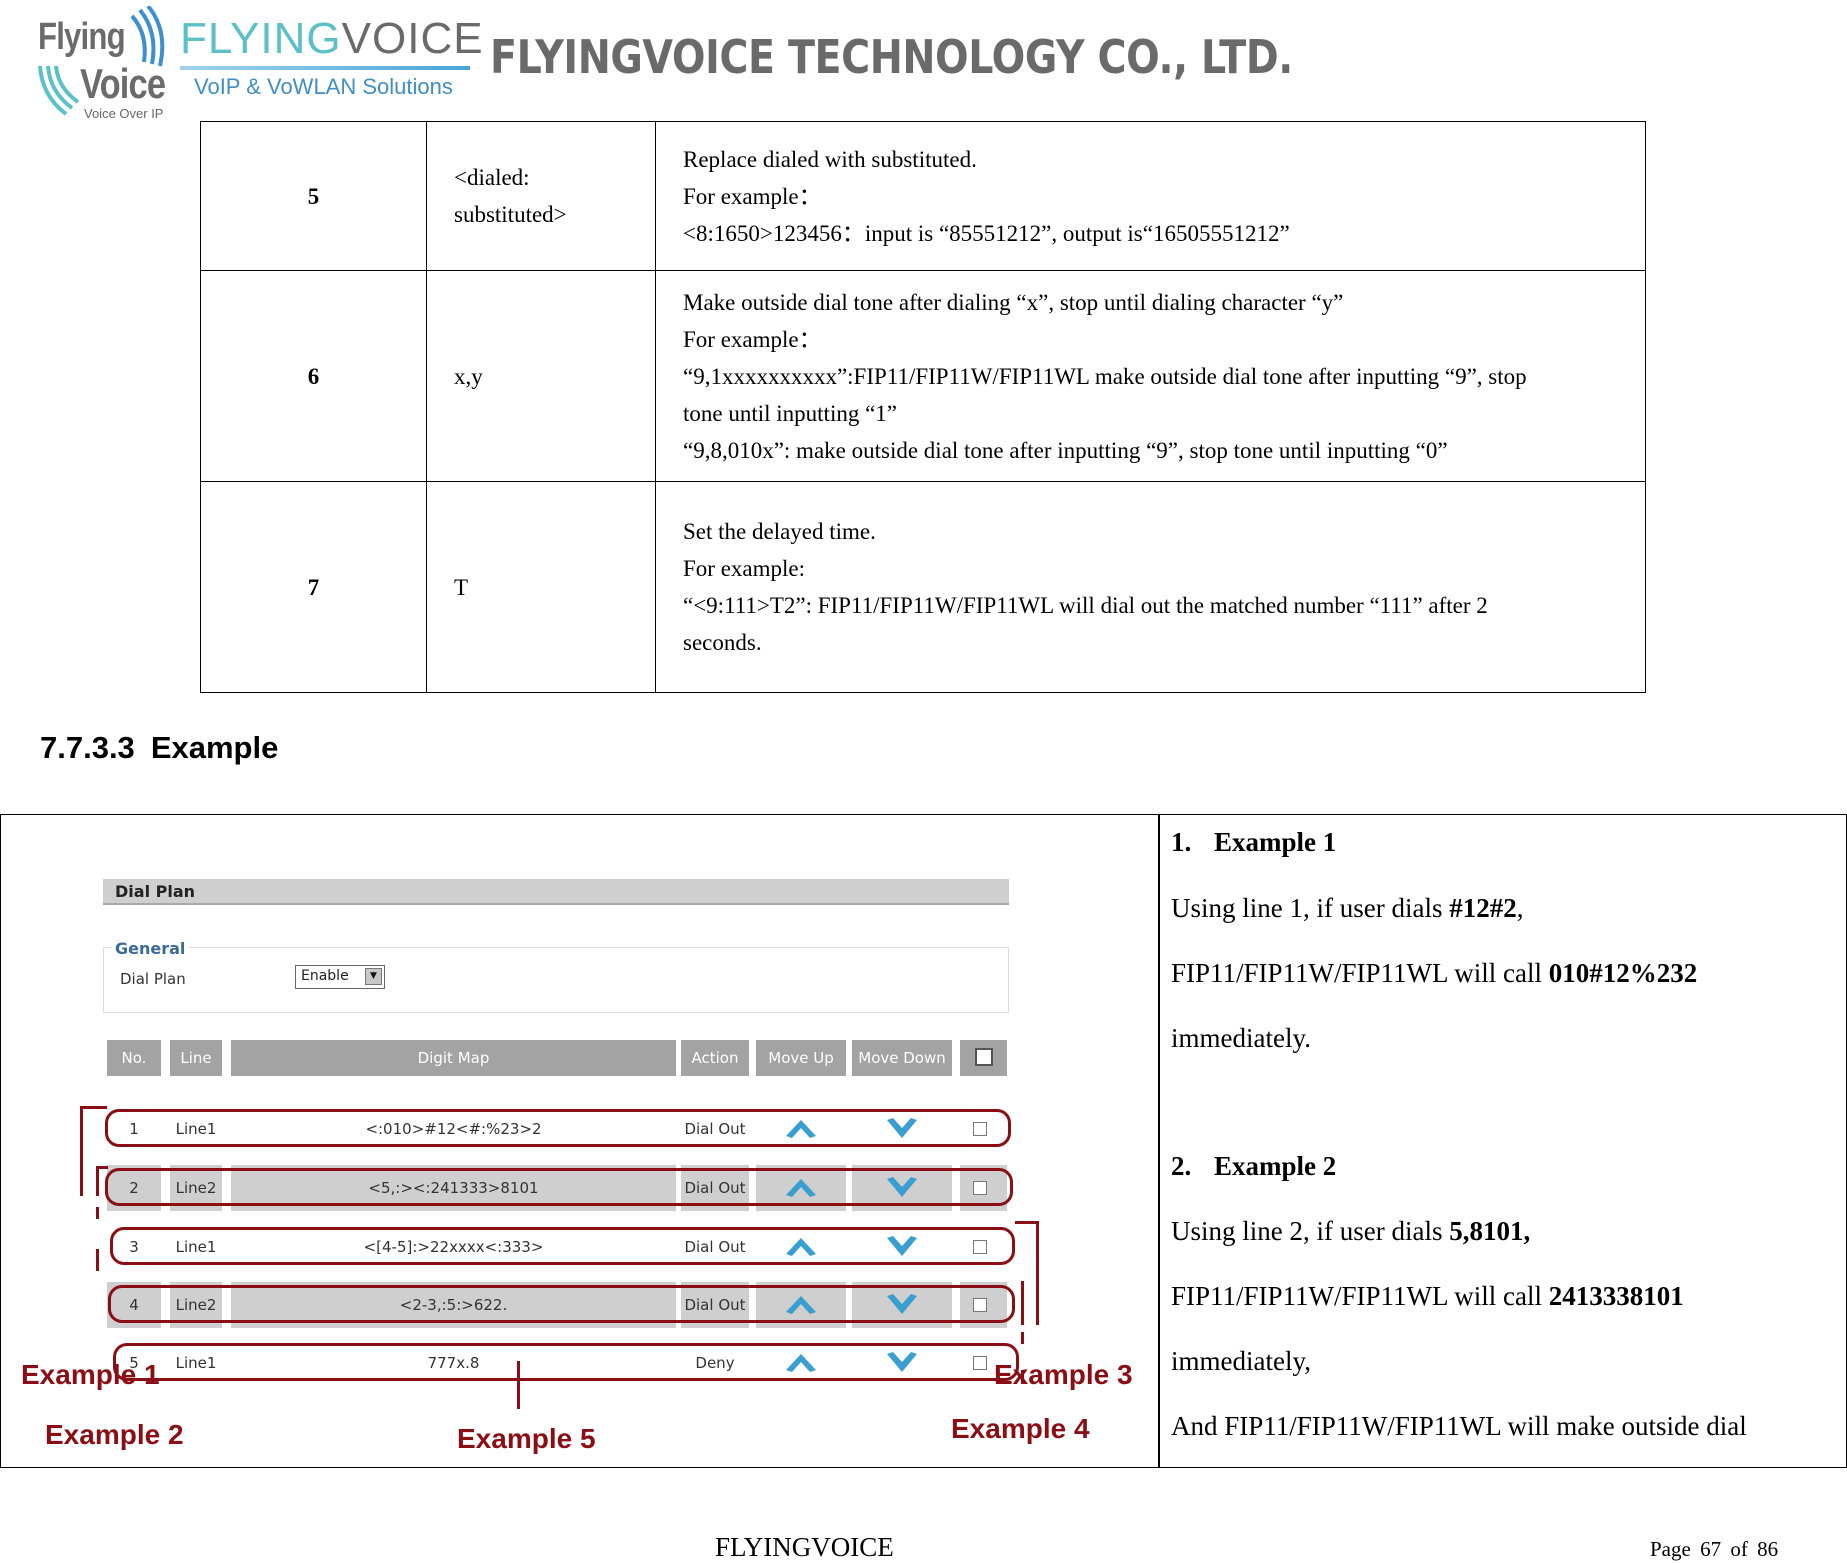  I want to click on table-row: 1 Line1 <:010>#12<#:%23>2 Dial Out, so click(579, 1129).